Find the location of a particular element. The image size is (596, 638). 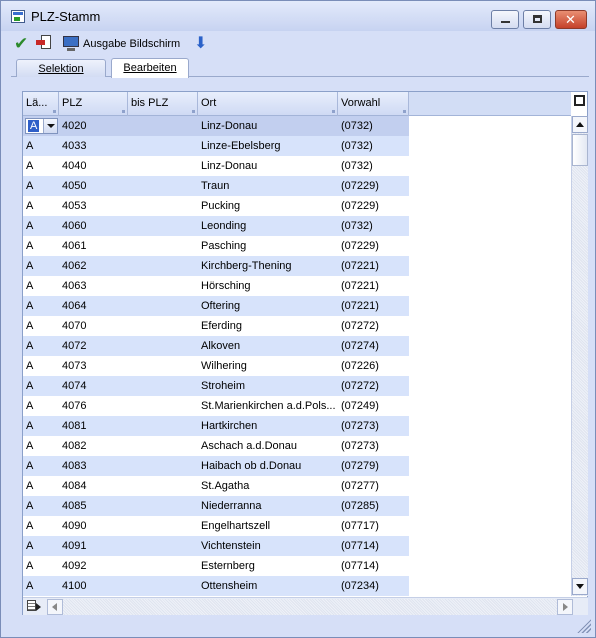

cell-plz: 4061 is located at coordinates (93, 246).